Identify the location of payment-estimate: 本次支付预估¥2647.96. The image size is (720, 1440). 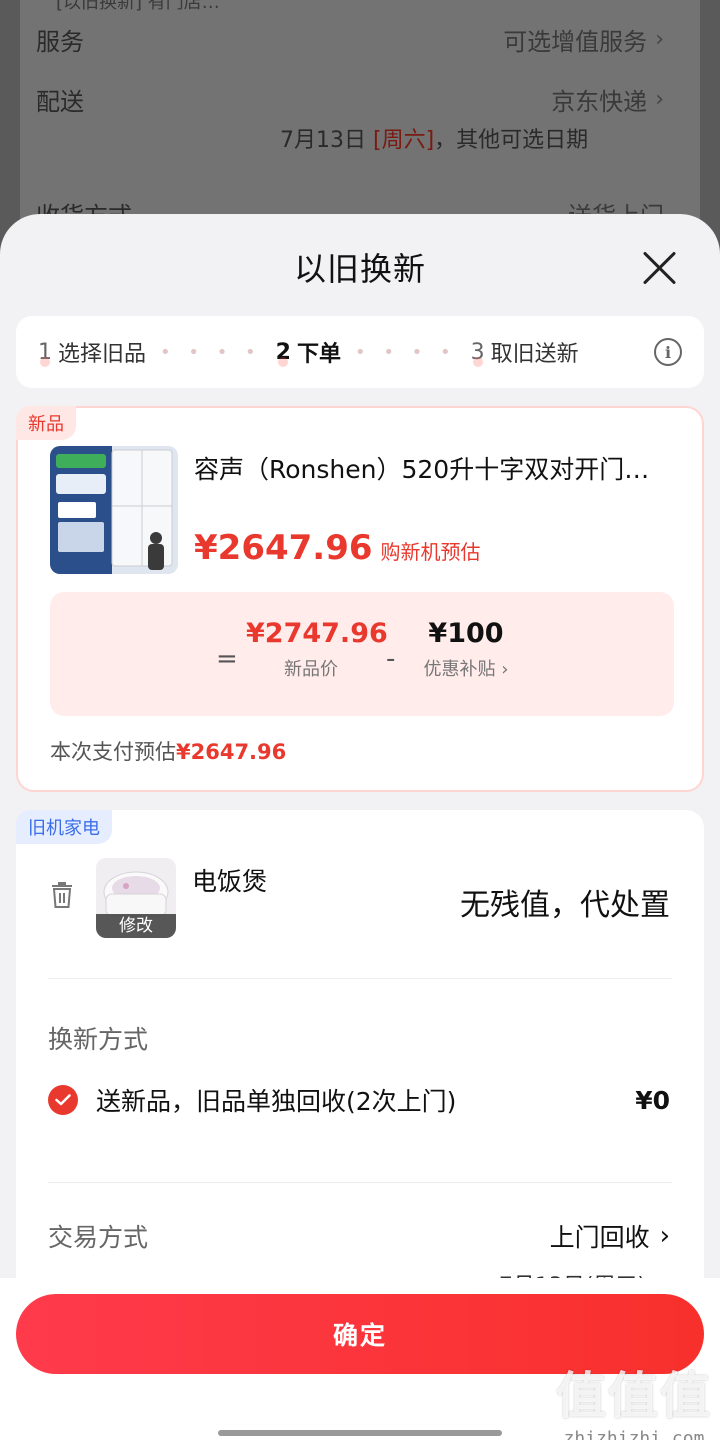
(168, 751).